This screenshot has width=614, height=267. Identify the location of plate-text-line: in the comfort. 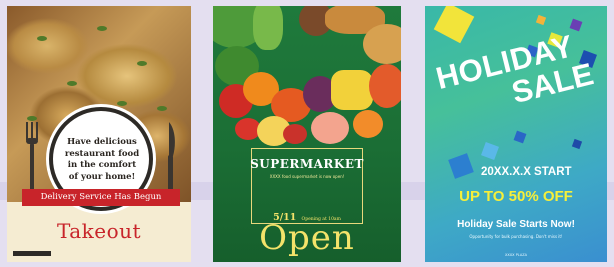
(102, 165).